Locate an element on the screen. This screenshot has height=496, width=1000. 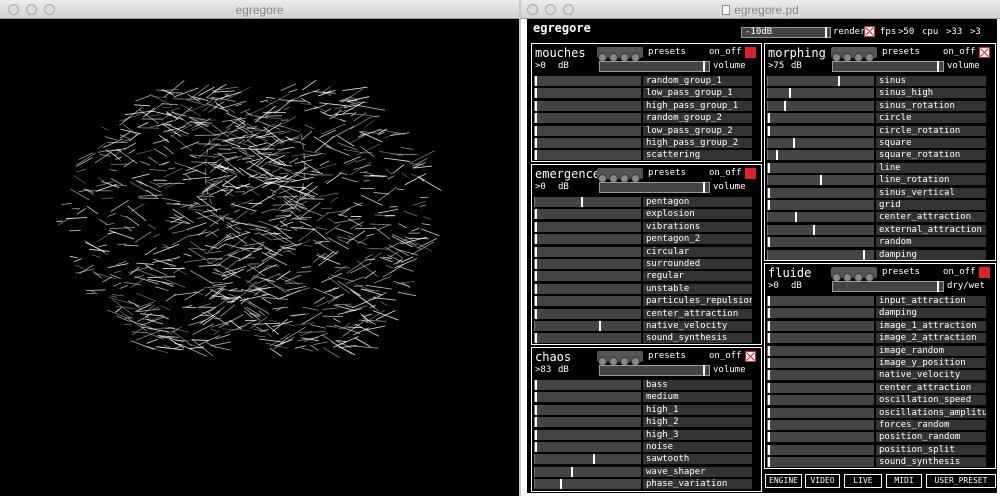
parameter-label: center_attraction is located at coordinates (931, 387).